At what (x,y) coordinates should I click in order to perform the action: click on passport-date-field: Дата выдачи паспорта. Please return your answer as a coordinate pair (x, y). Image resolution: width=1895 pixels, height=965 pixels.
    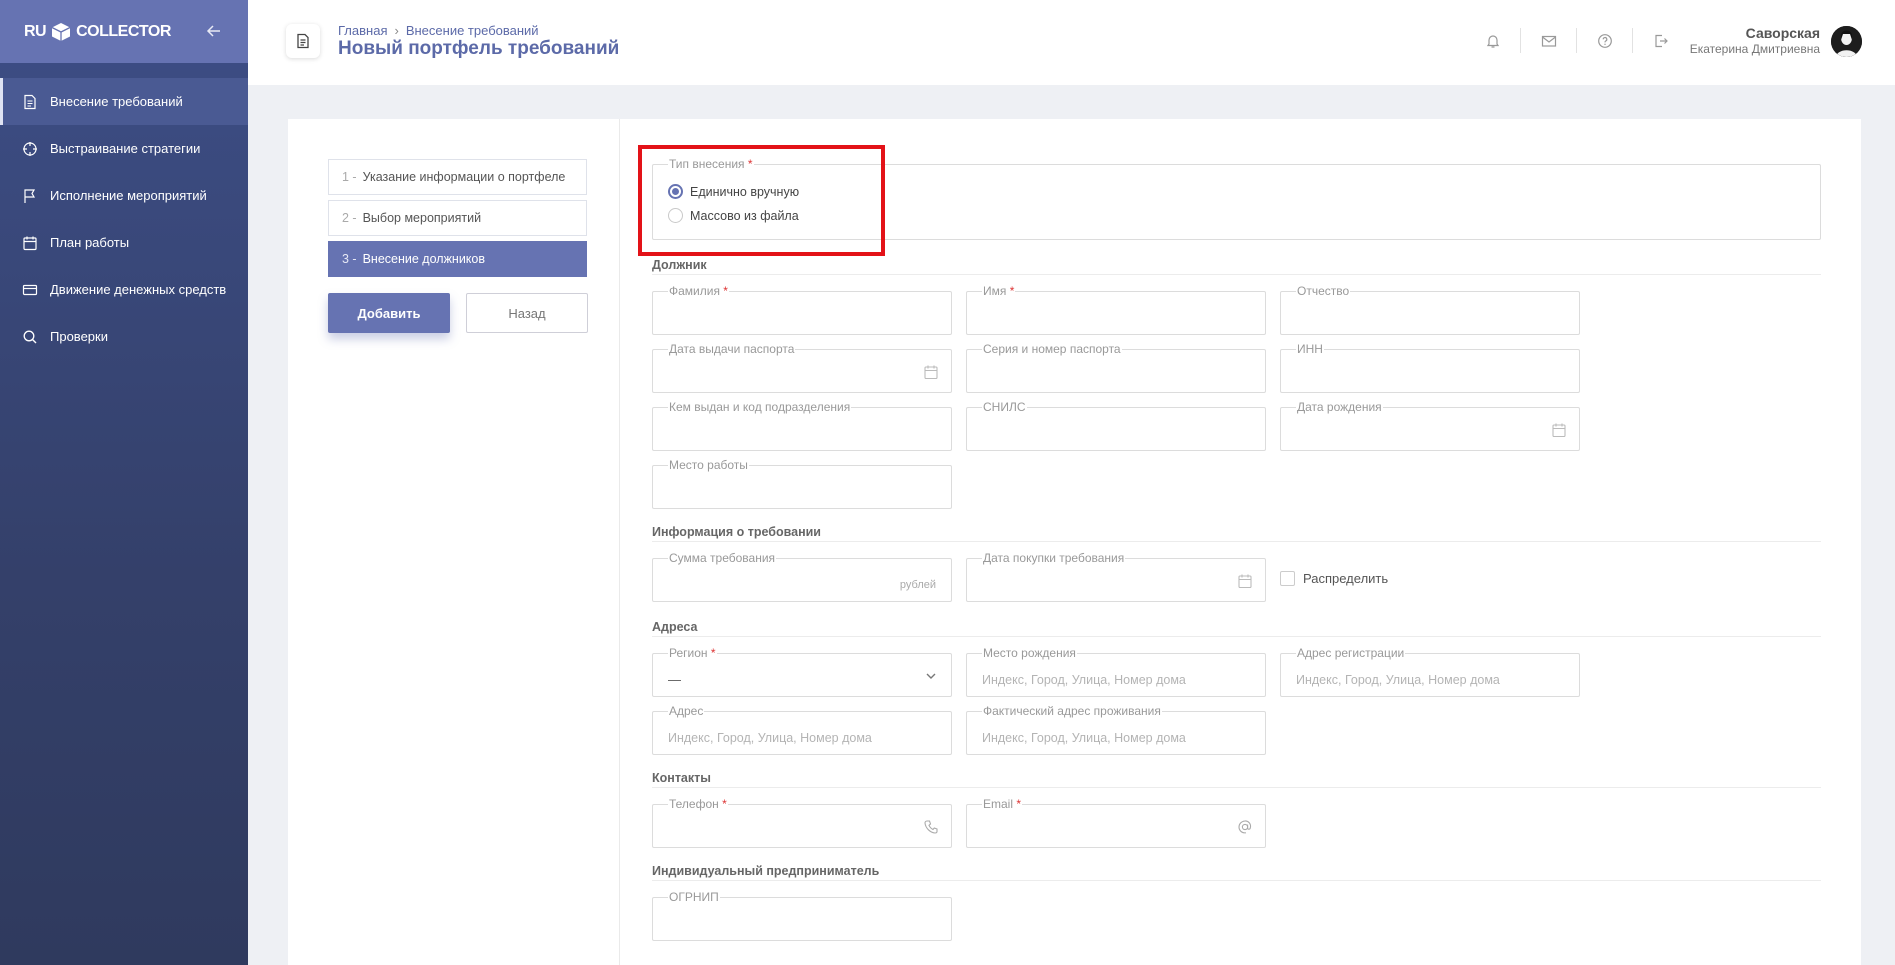
    Looking at the image, I should click on (802, 367).